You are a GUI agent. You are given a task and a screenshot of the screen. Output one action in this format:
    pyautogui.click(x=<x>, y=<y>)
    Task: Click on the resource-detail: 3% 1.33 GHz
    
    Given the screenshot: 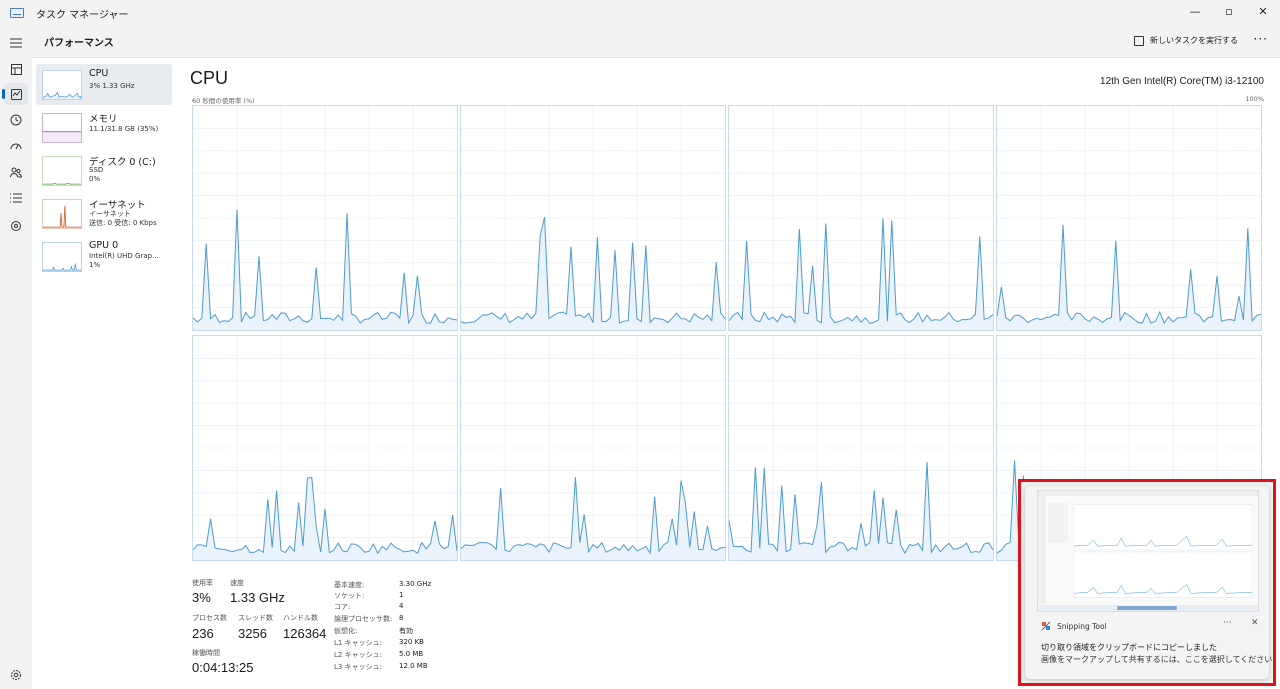 What is the action you would take?
    pyautogui.click(x=112, y=86)
    